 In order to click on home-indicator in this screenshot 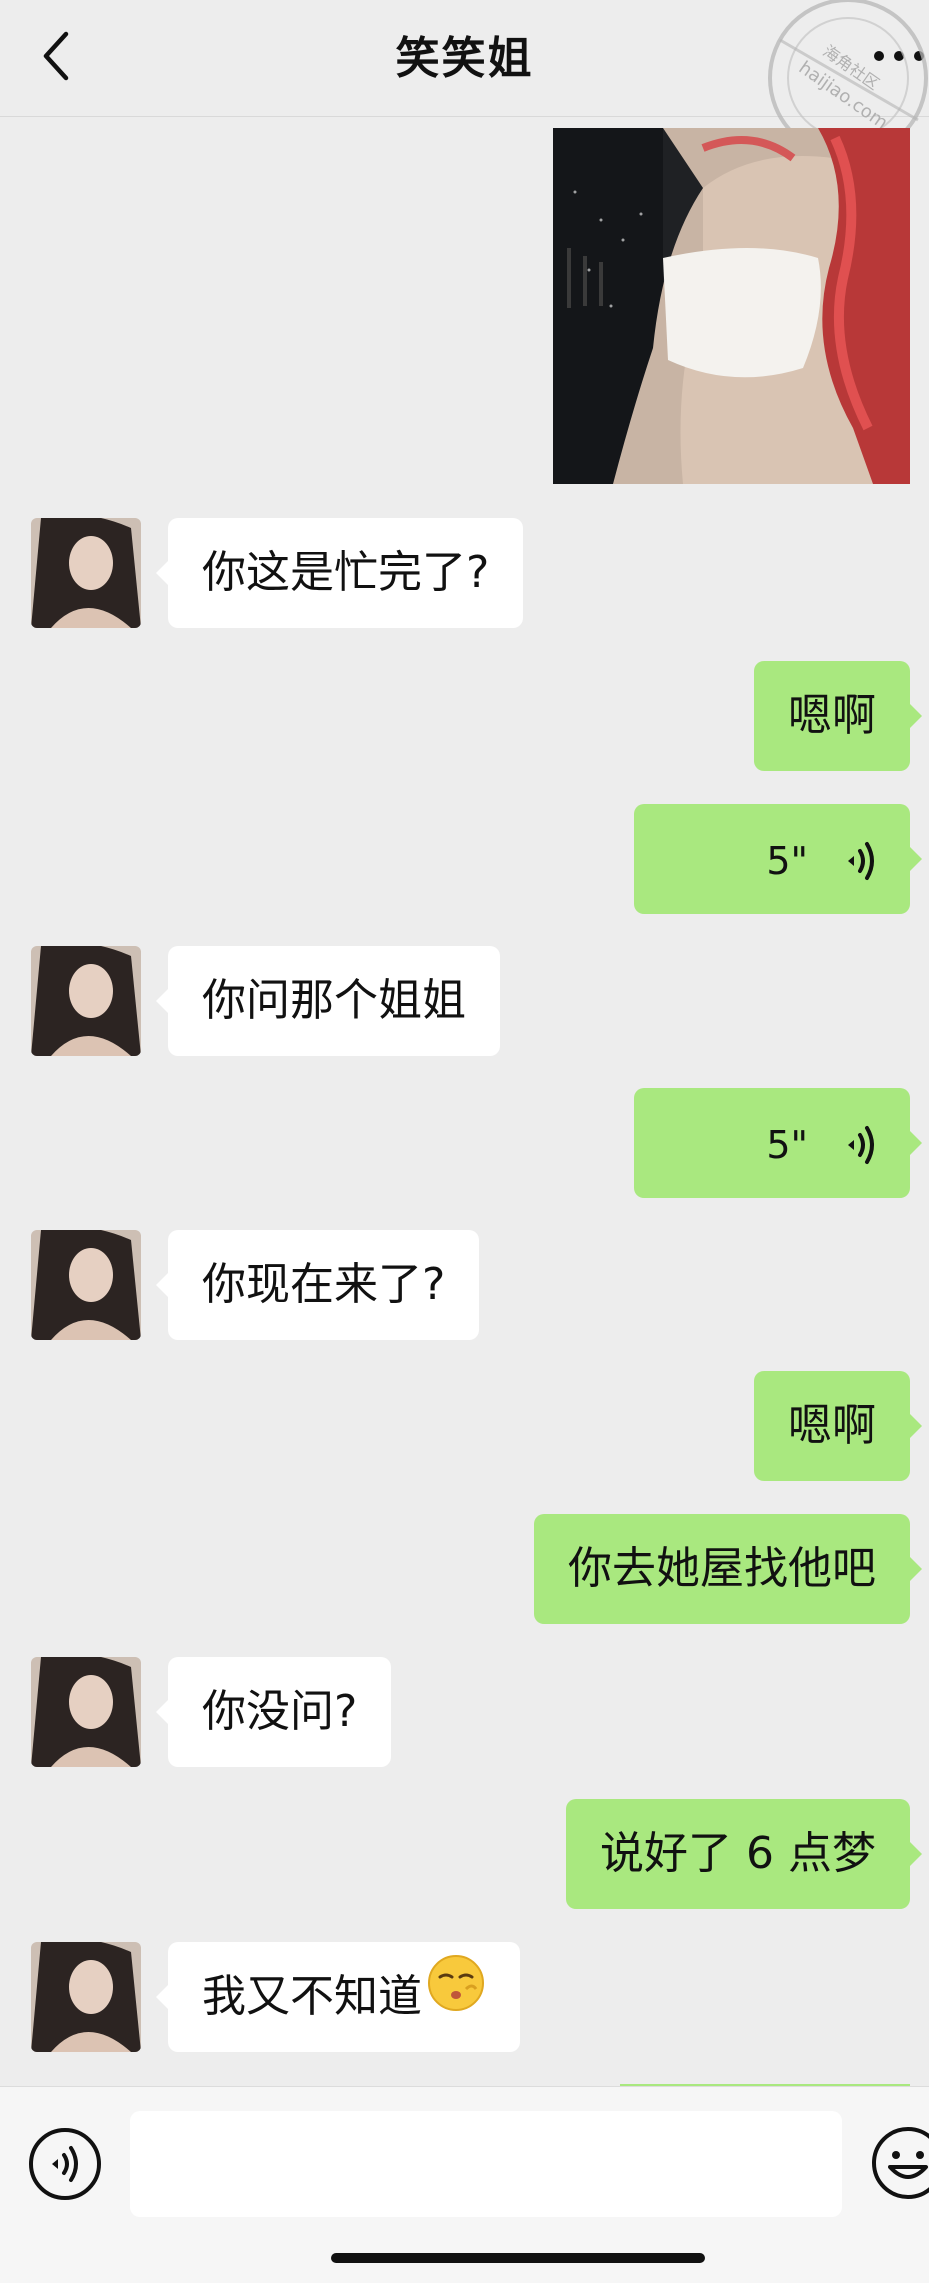, I will do `click(518, 2258)`.